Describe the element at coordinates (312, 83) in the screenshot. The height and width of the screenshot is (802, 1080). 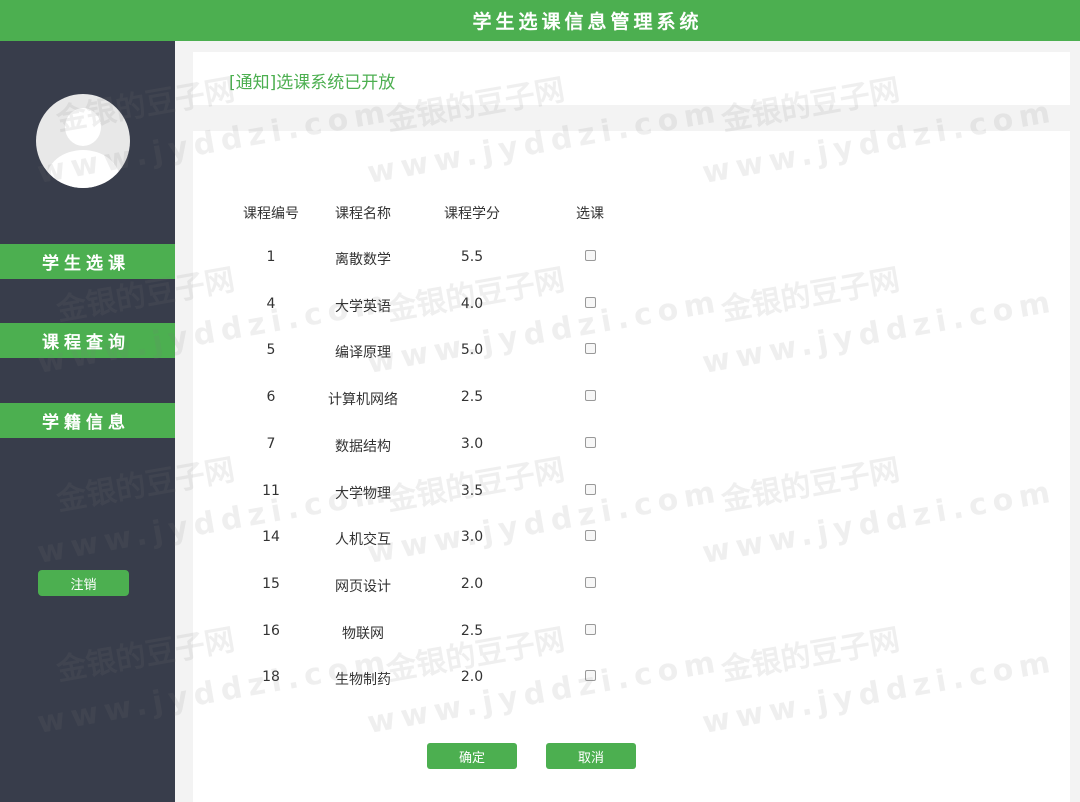
I see `notice-text: [通知]选课系统已开放` at that location.